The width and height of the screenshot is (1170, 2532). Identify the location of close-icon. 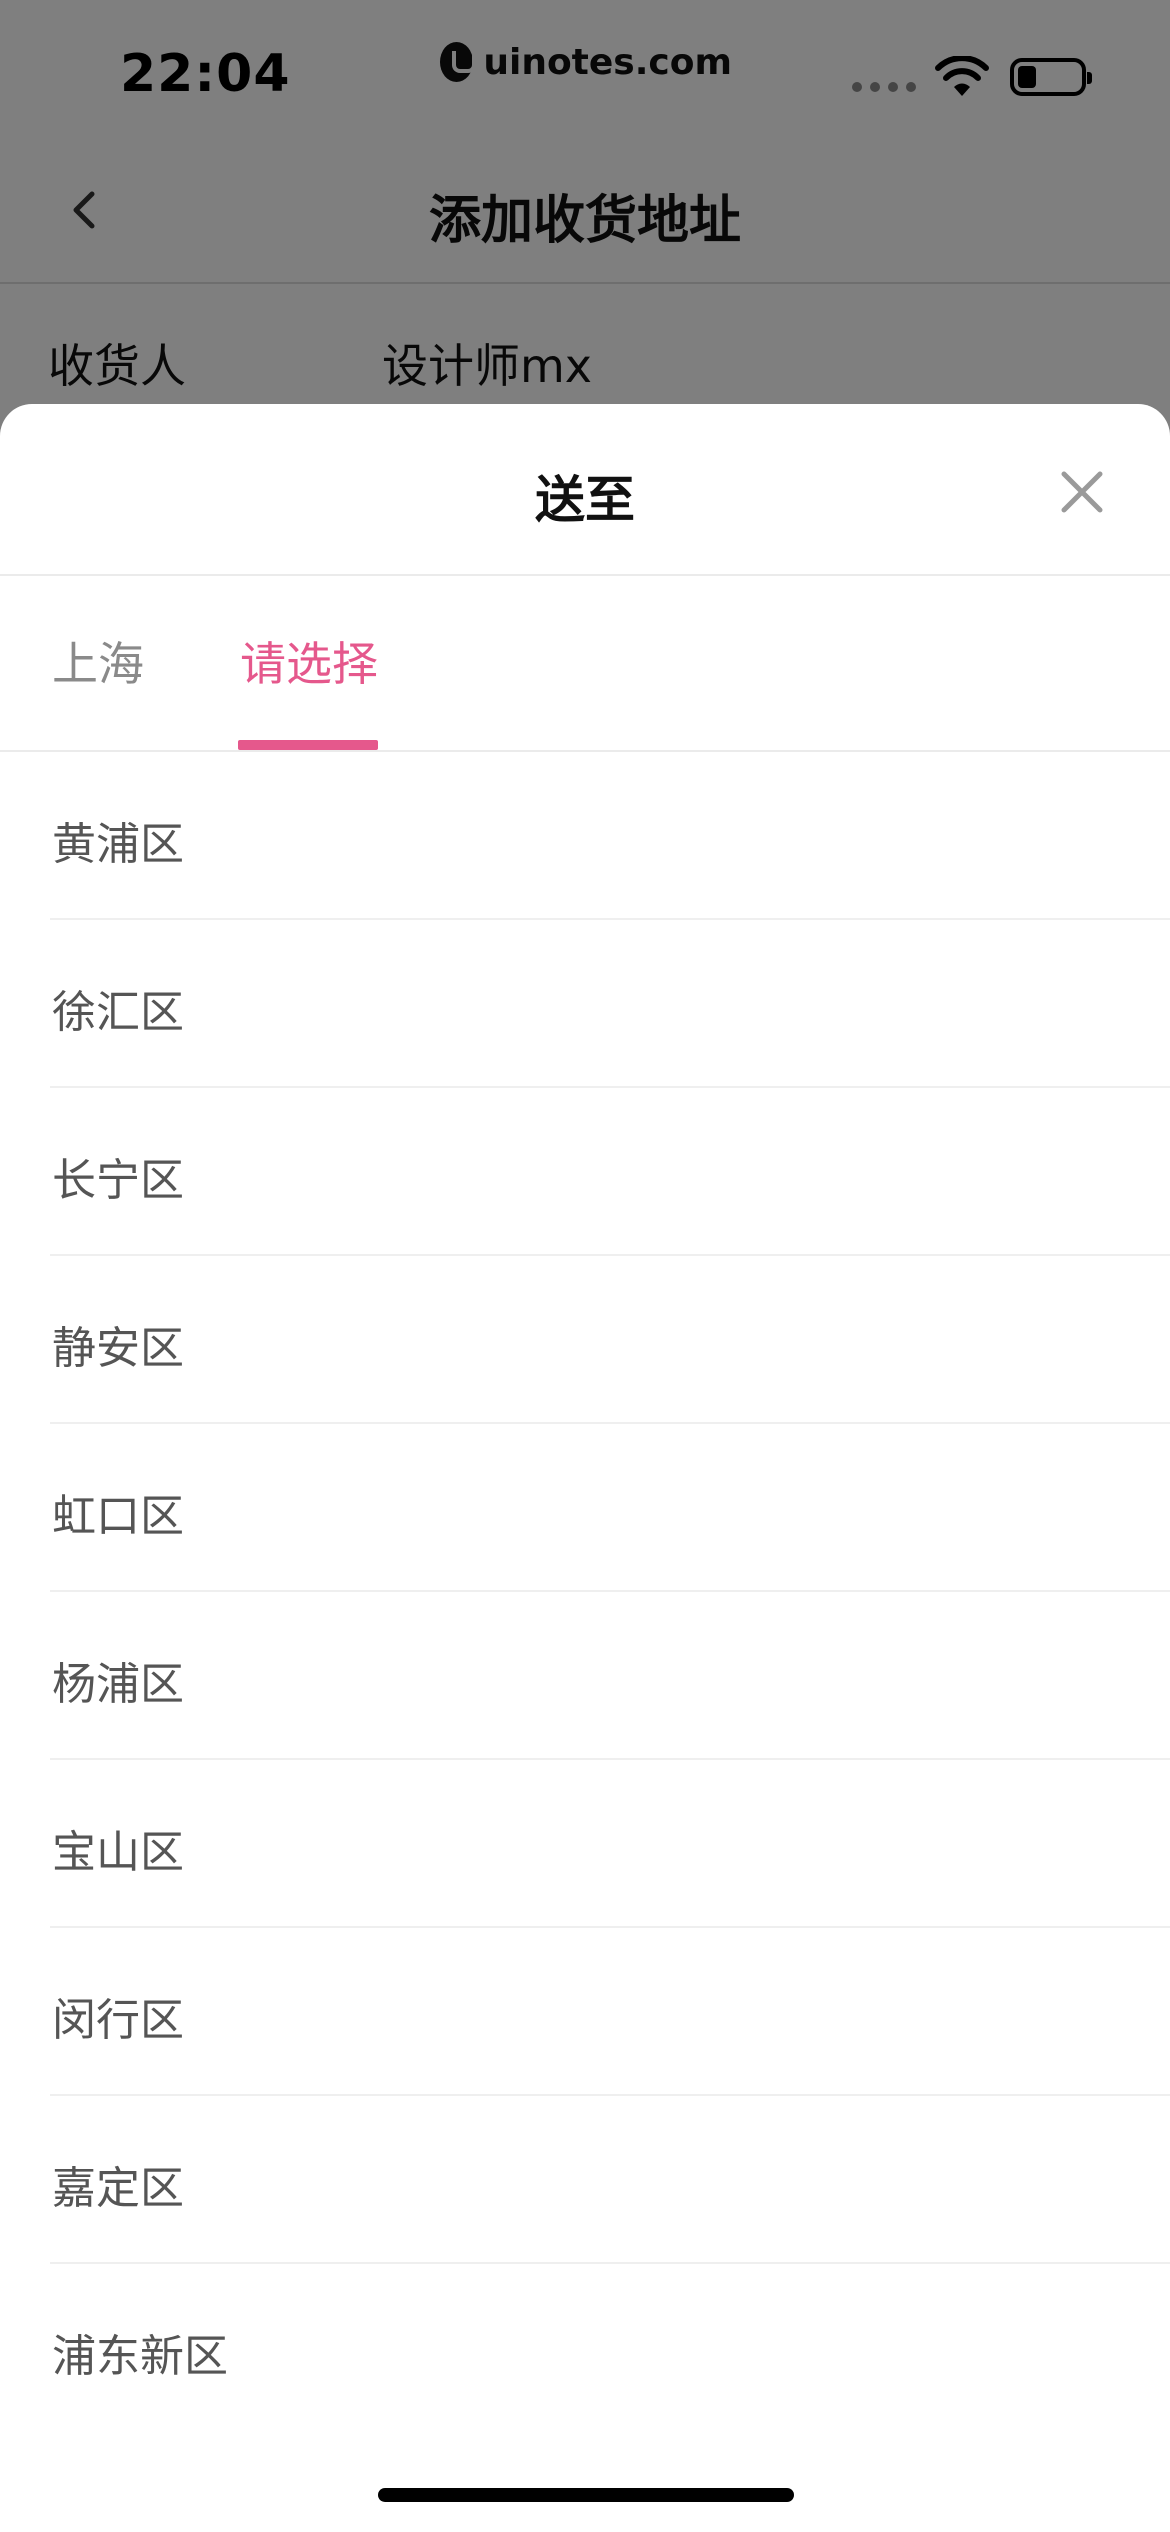
(1082, 492).